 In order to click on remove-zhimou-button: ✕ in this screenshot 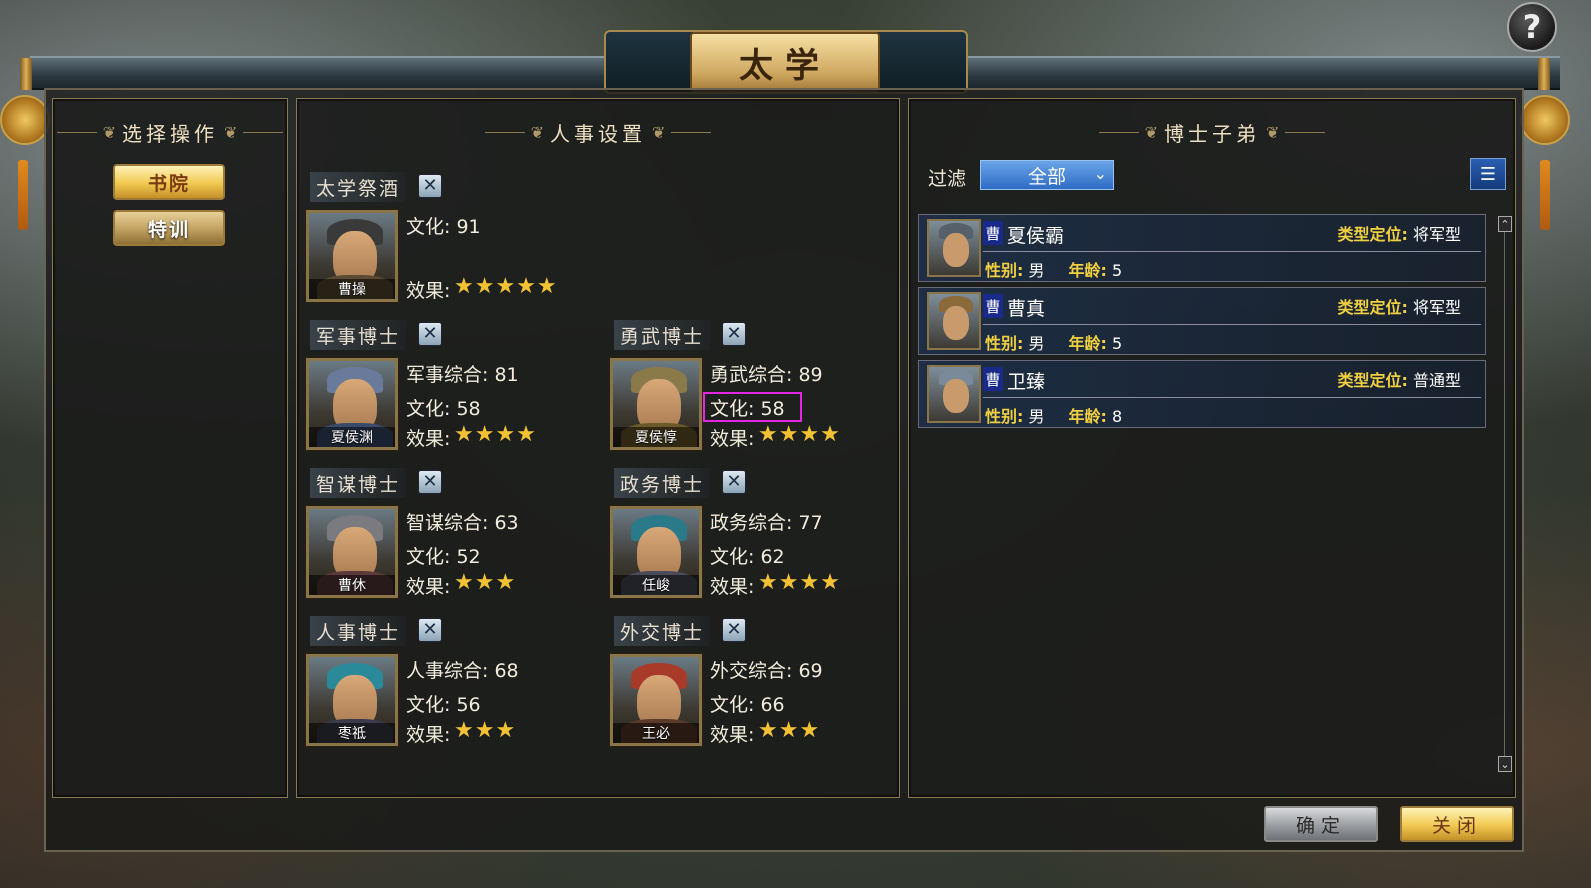, I will do `click(430, 482)`.